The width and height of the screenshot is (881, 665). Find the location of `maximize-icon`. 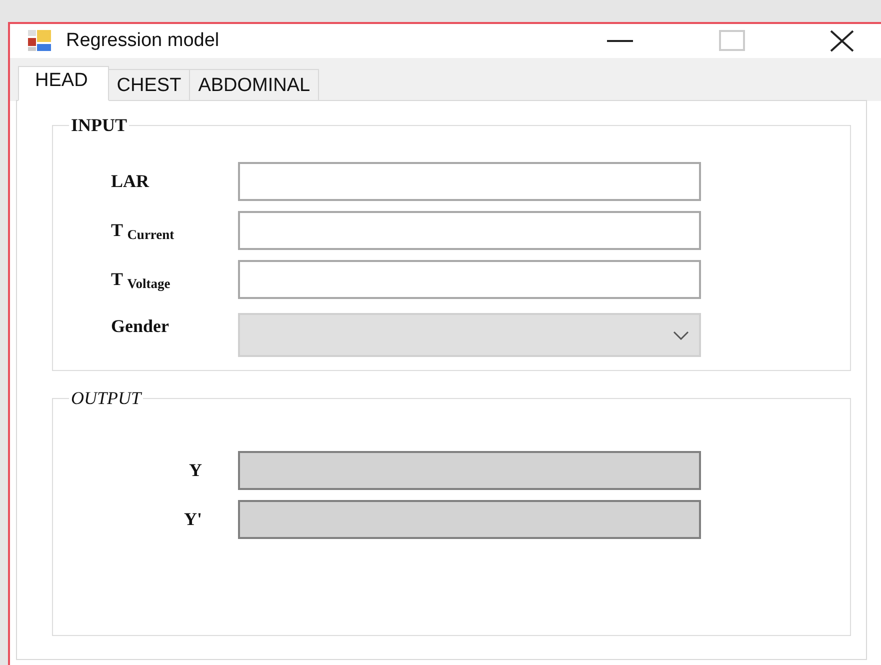

maximize-icon is located at coordinates (732, 41).